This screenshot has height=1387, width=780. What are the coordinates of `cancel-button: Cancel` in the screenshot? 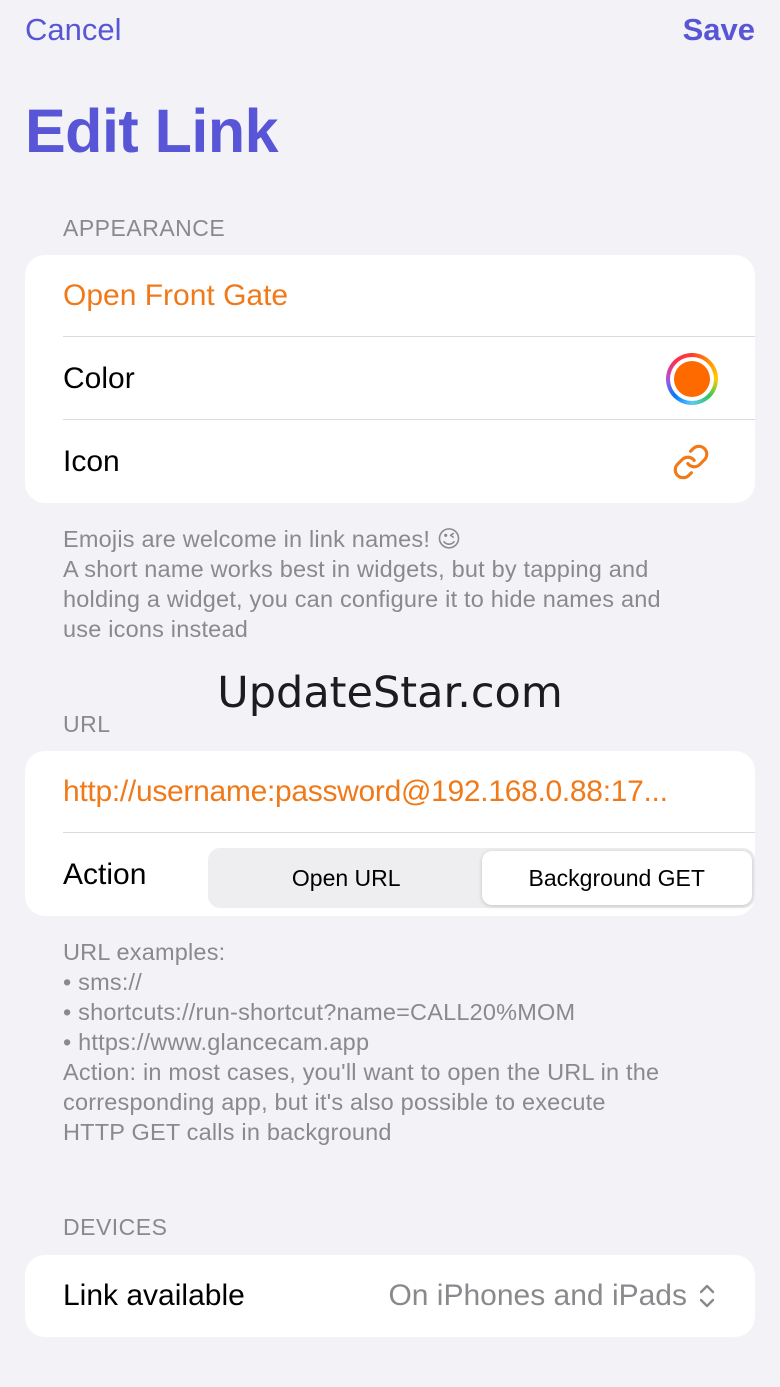 It's located at (73, 30).